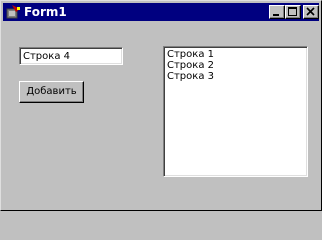  I want to click on title-bar: Form1, so click(161, 12).